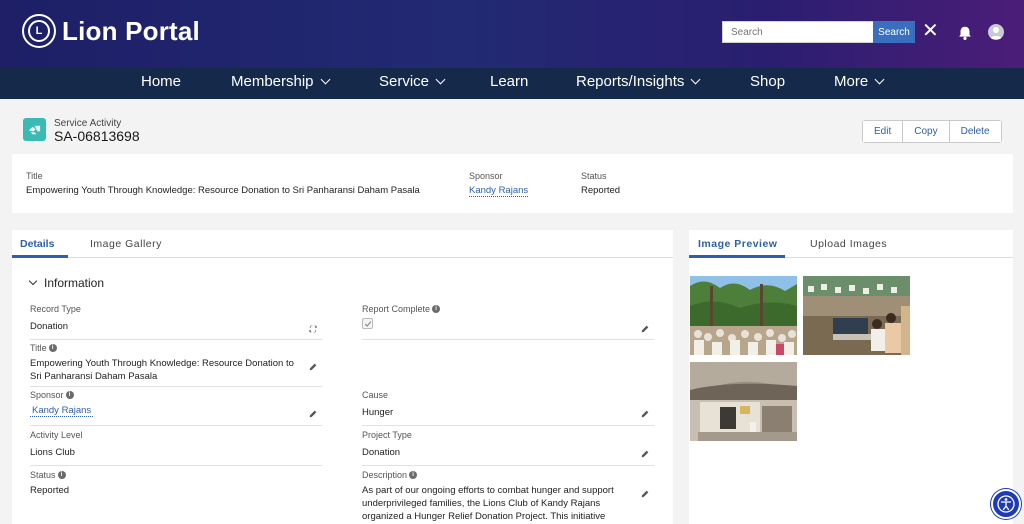  I want to click on change-record-type-icon, so click(313, 329).